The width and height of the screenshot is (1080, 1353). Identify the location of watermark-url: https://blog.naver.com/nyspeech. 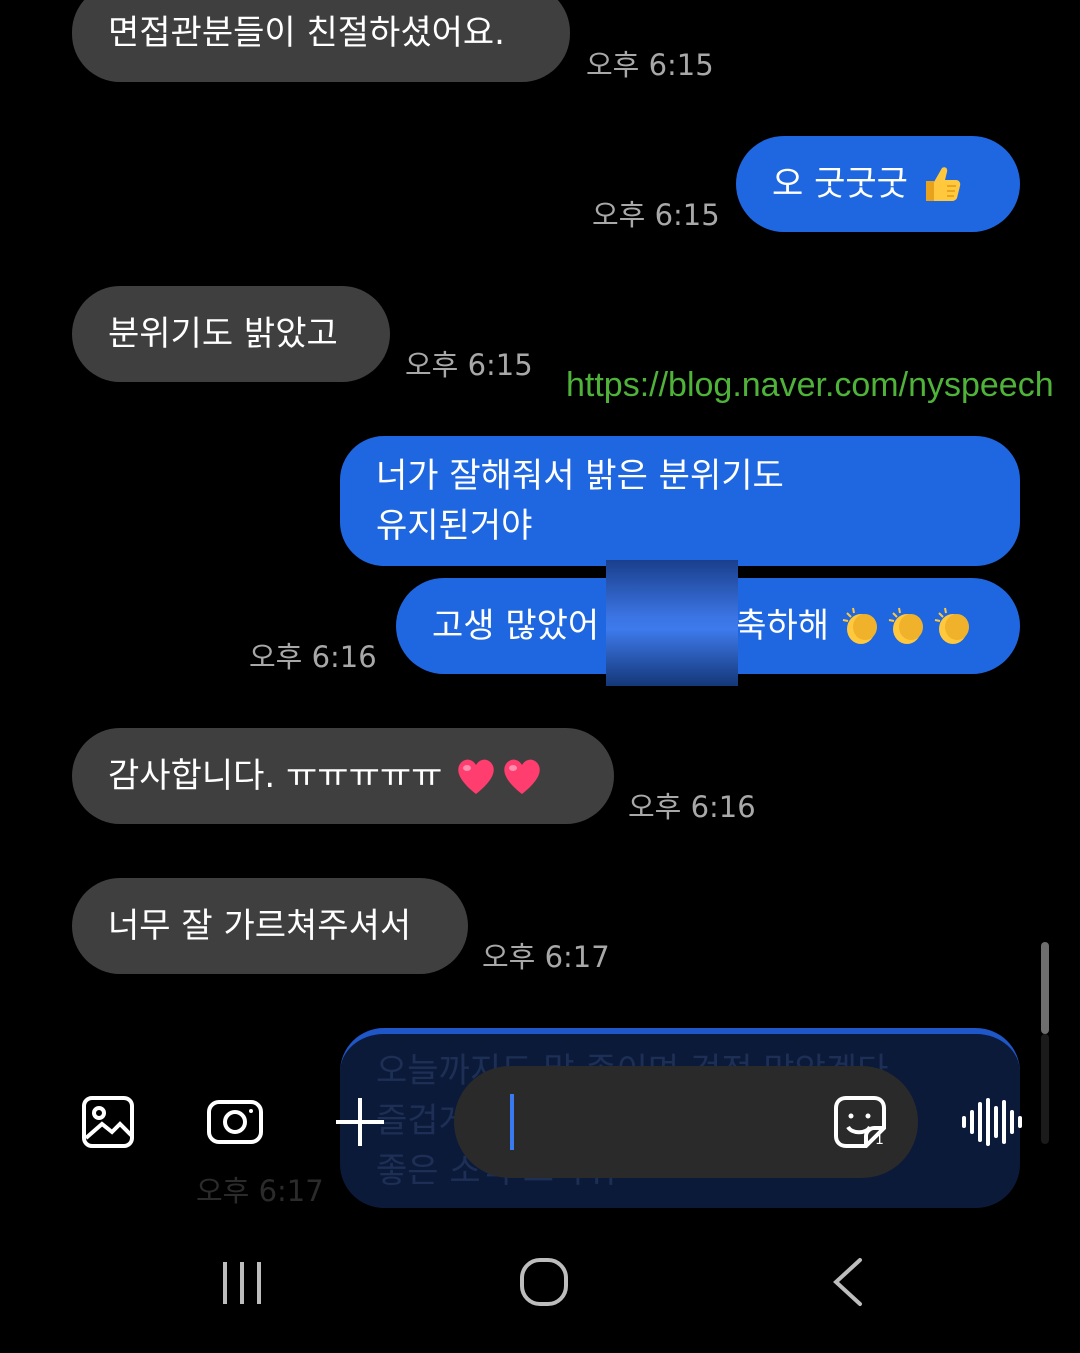
(810, 385).